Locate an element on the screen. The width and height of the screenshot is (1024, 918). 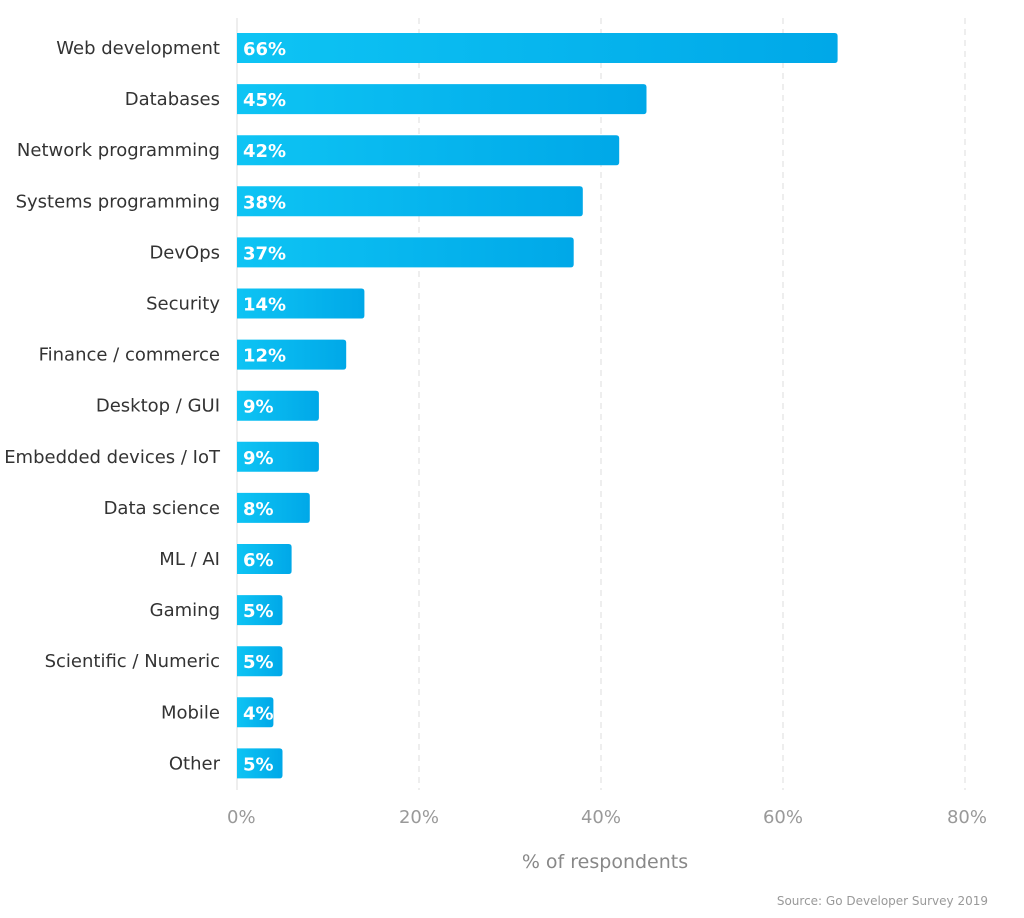
category-label: Data science is located at coordinates (162, 508).